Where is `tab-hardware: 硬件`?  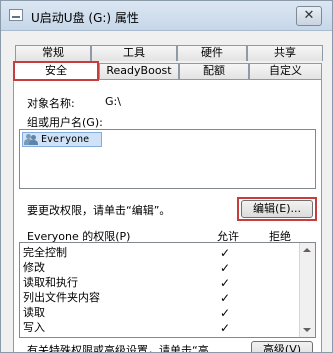 tab-hardware: 硬件 is located at coordinates (212, 53).